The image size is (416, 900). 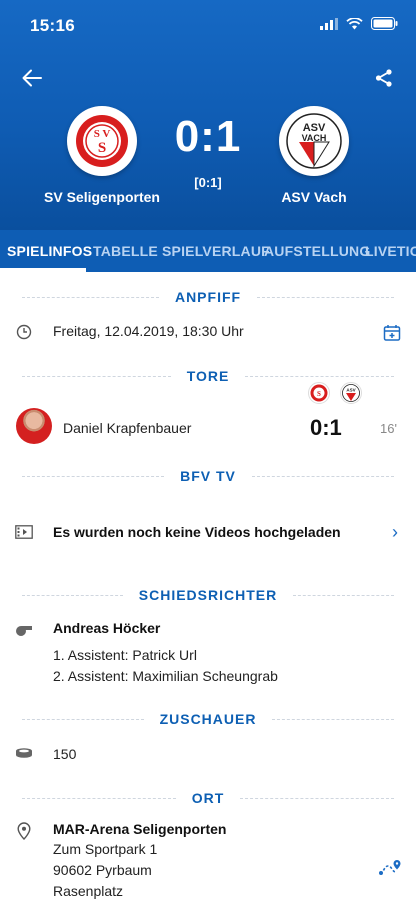 I want to click on section-header-bfv-tv: BFV TV, so click(x=208, y=476).